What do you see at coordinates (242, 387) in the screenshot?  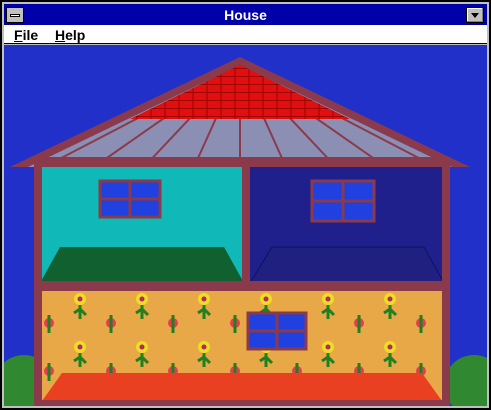 I see `ground-floor-rug` at bounding box center [242, 387].